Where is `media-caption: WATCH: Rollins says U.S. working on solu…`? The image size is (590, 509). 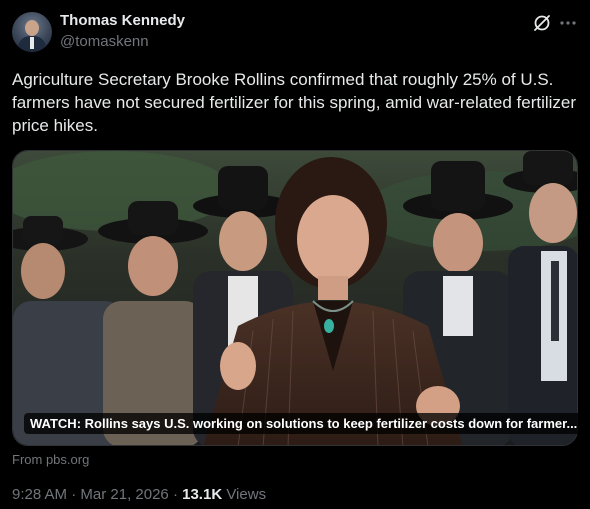
media-caption: WATCH: Rollins says U.S. working on solu… is located at coordinates (304, 423).